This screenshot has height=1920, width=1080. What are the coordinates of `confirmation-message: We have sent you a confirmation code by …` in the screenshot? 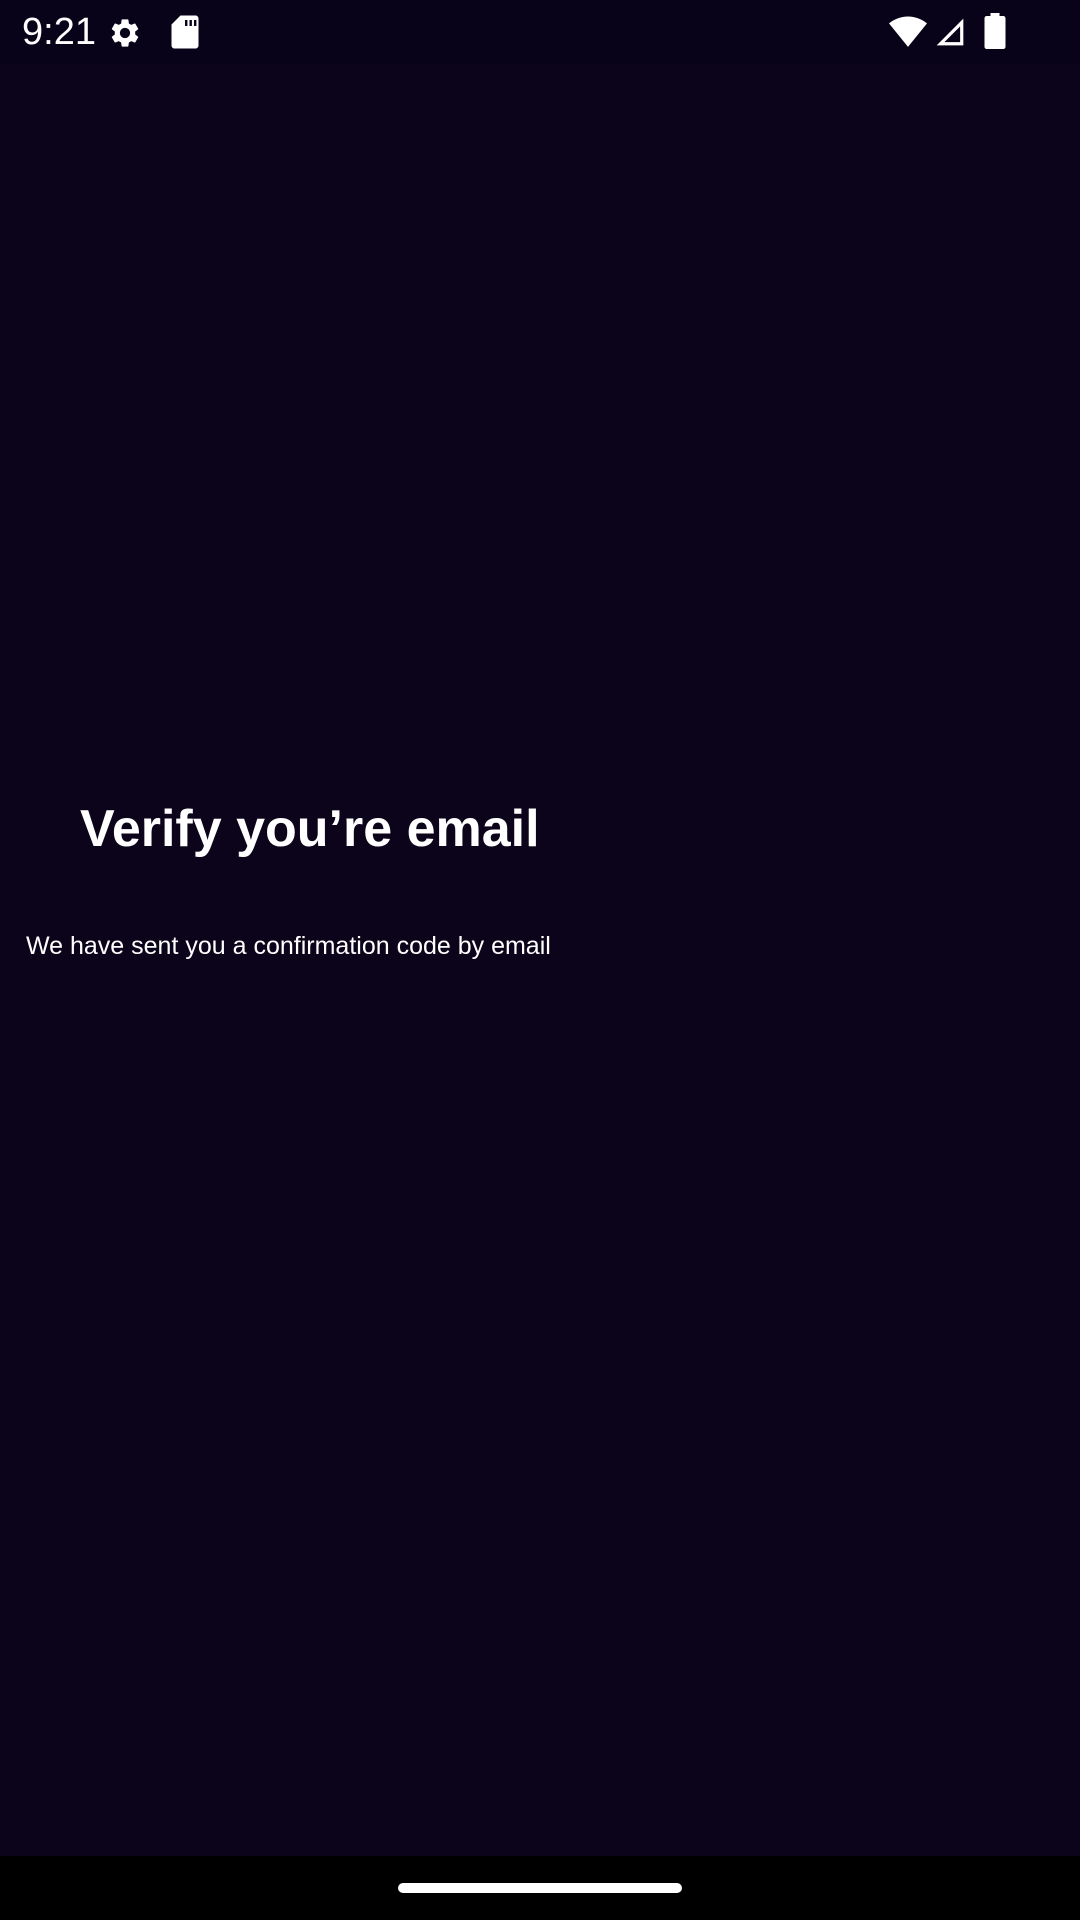 It's located at (288, 946).